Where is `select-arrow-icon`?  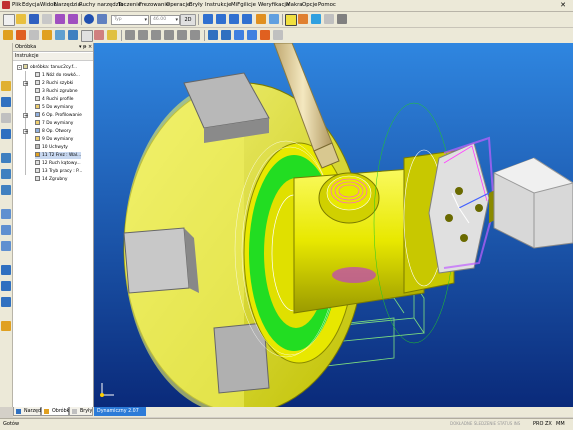
select-arrow-icon is located at coordinates (291, 20).